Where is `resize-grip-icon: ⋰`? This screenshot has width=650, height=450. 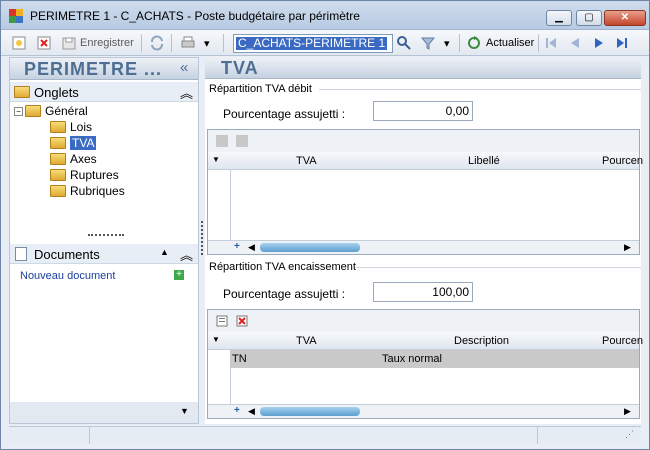
resize-grip-icon: ⋰ is located at coordinates (629, 434).